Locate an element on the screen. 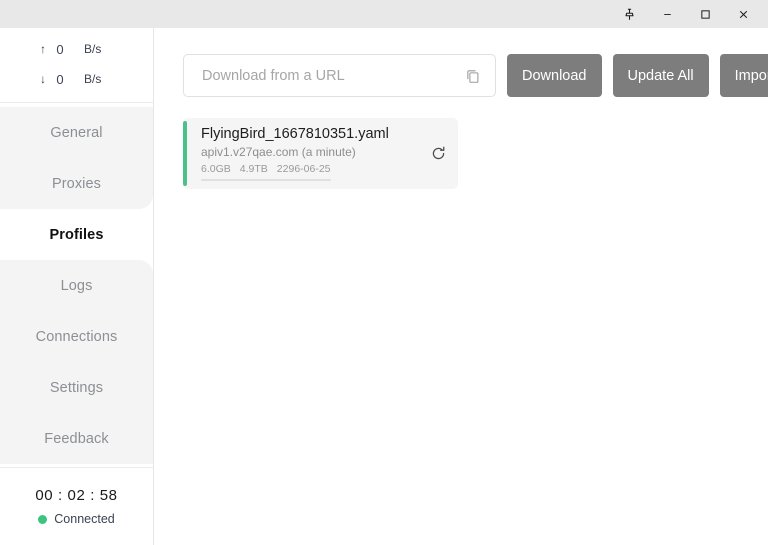 Image resolution: width=768 pixels, height=545 pixels. title-bar is located at coordinates (384, 14).